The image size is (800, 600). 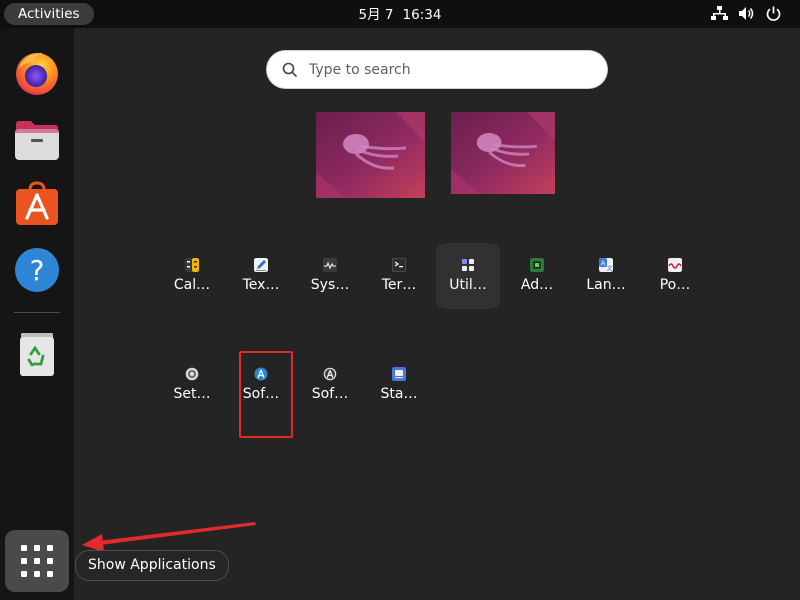 I want to click on svg-text: A, so click(x=603, y=264).